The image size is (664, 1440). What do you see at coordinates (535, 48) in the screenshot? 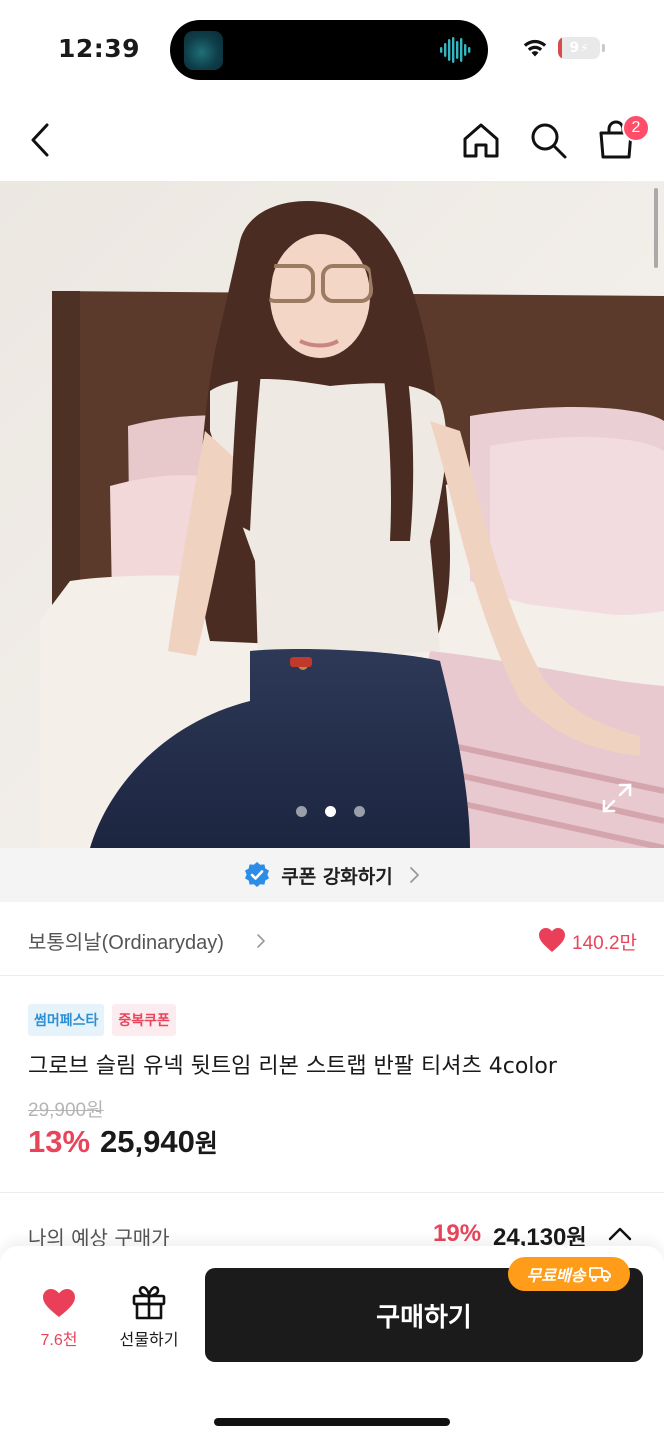
I see `wifi-icon` at bounding box center [535, 48].